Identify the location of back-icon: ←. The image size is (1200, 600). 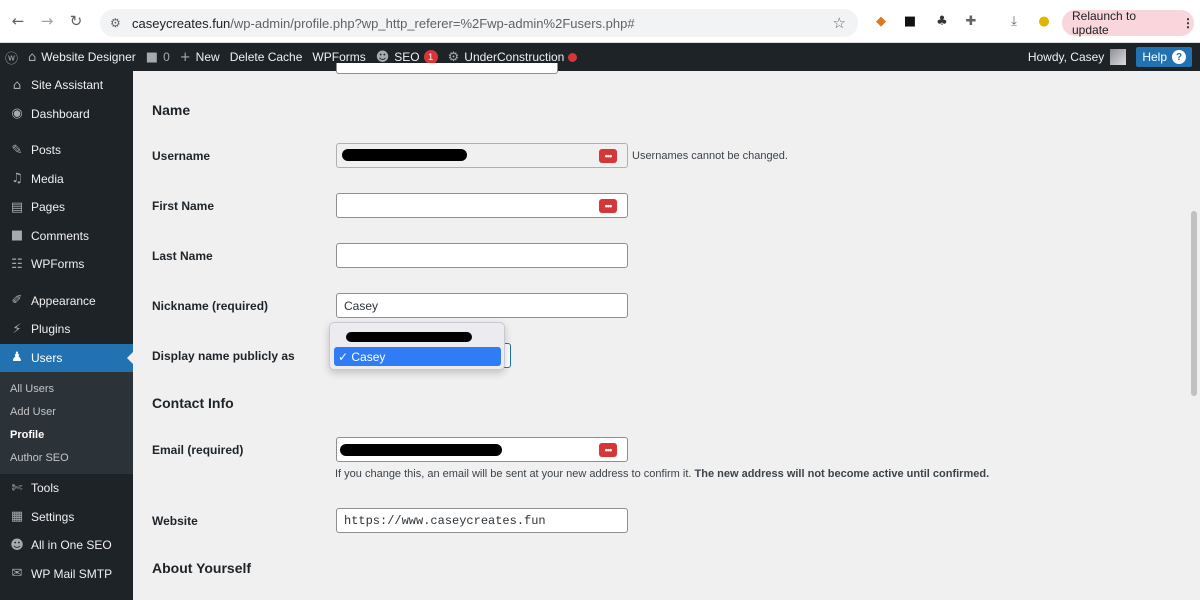
(18, 21).